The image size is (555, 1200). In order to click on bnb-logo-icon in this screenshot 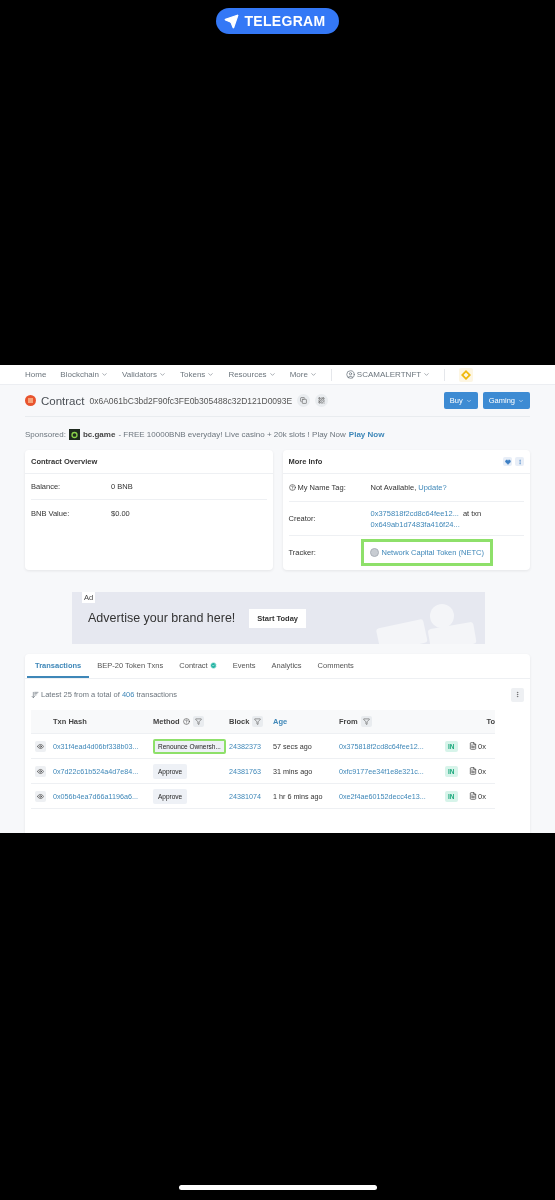, I will do `click(466, 374)`.